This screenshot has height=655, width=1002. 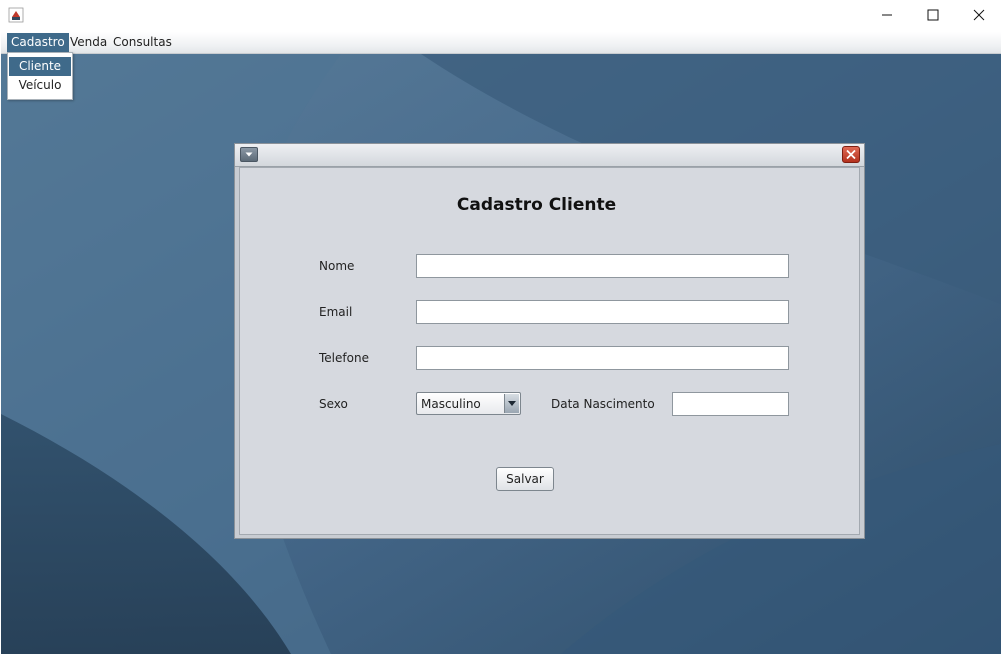 What do you see at coordinates (451, 404) in the screenshot?
I see `sexo-select-value: Masculino` at bounding box center [451, 404].